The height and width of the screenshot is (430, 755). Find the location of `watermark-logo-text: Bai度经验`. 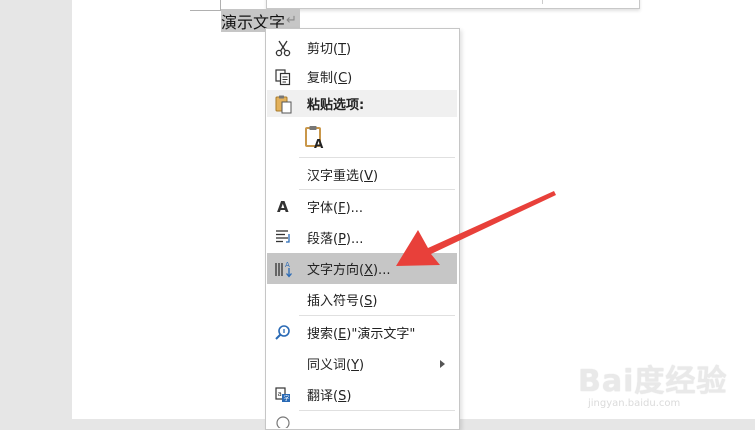

watermark-logo-text: Bai度经验 is located at coordinates (653, 381).